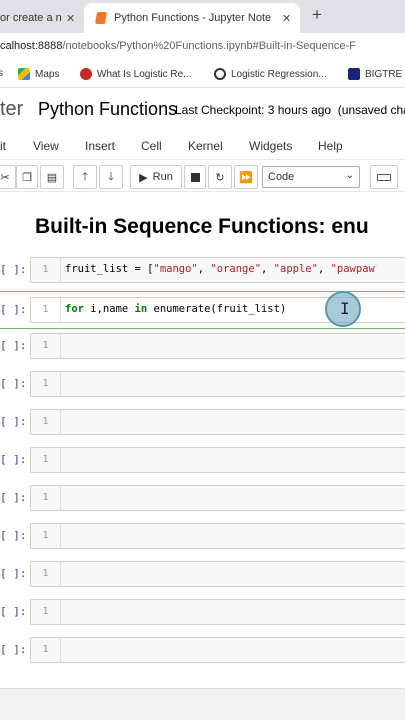 Image resolution: width=405 pixels, height=720 pixels. I want to click on code-token: "apple", so click(295, 269).